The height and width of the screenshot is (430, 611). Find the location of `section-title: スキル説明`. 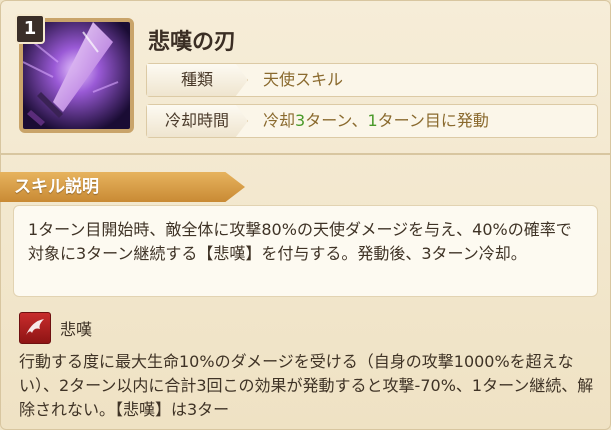

section-title: スキル説明 is located at coordinates (56, 187).